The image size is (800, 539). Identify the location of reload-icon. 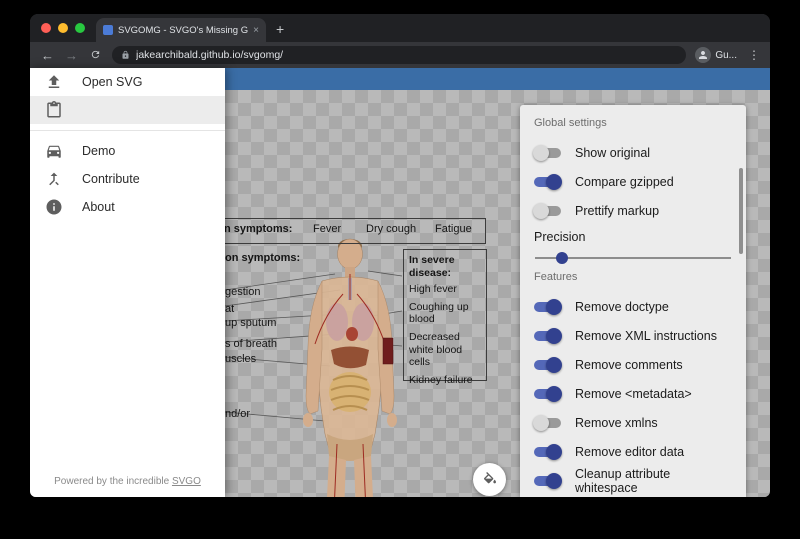
(95, 55).